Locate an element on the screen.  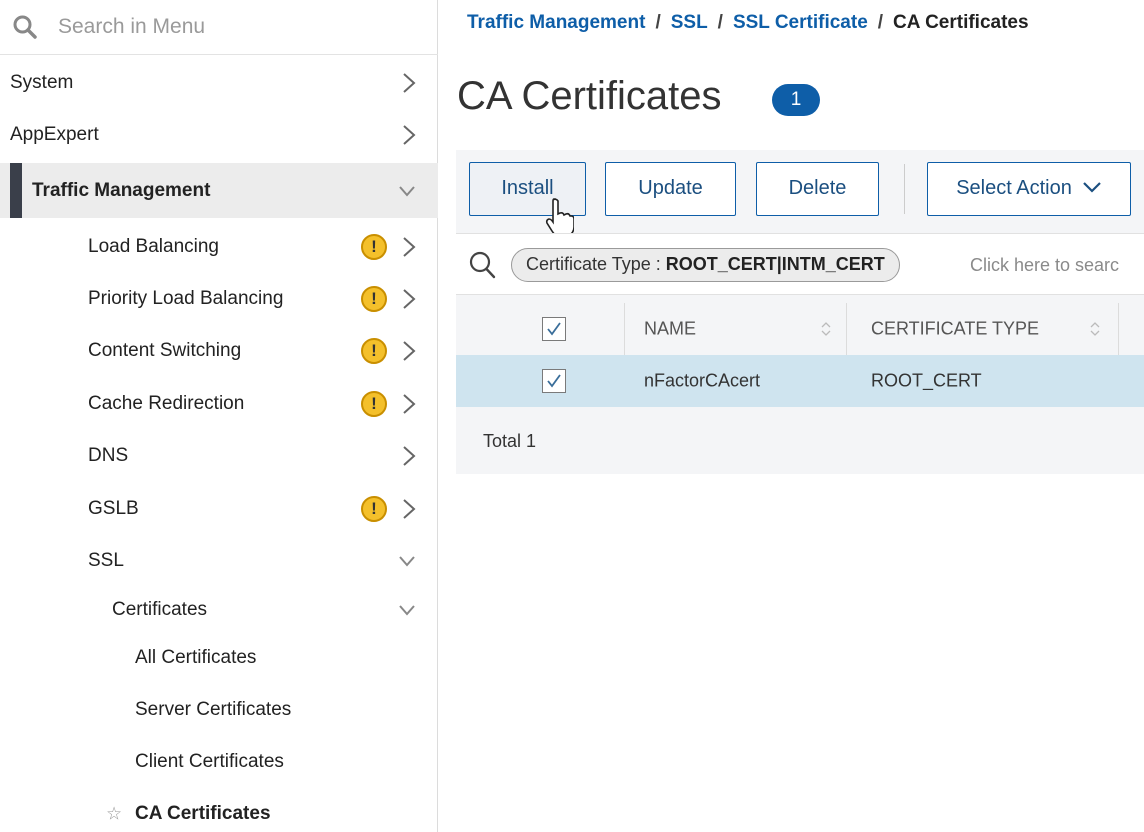
sidebar-item-content-switching: Content Switching ! is located at coordinates (219, 351).